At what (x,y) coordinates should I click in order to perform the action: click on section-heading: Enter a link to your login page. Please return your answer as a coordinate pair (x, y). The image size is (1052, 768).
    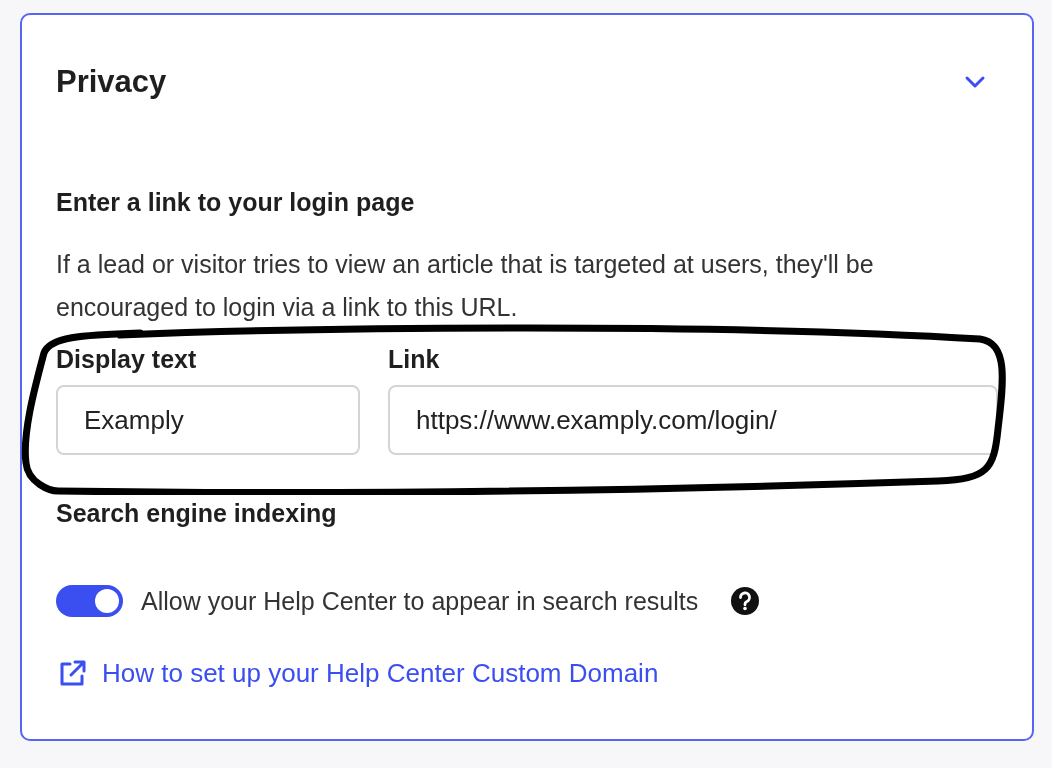
    Looking at the image, I should click on (236, 202).